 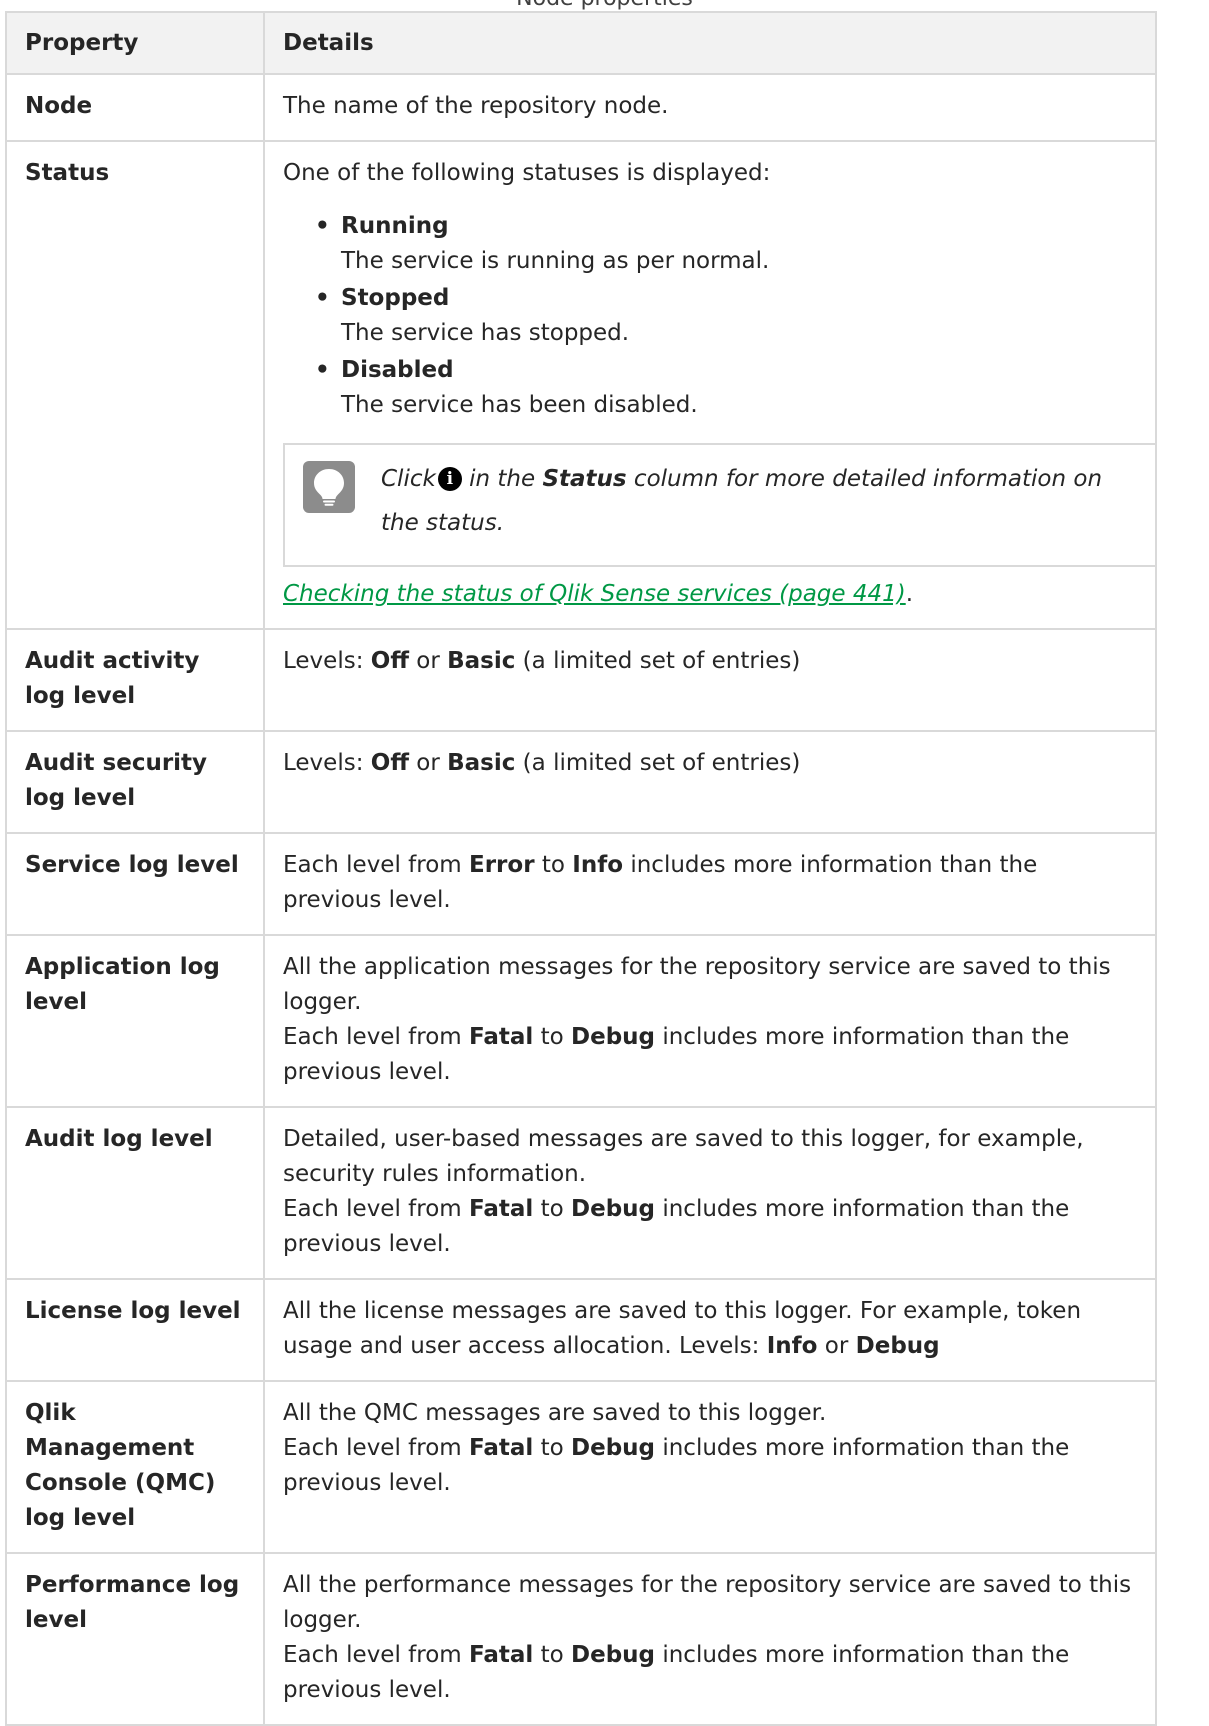 What do you see at coordinates (395, 298) in the screenshot?
I see `status-term: Stopped` at bounding box center [395, 298].